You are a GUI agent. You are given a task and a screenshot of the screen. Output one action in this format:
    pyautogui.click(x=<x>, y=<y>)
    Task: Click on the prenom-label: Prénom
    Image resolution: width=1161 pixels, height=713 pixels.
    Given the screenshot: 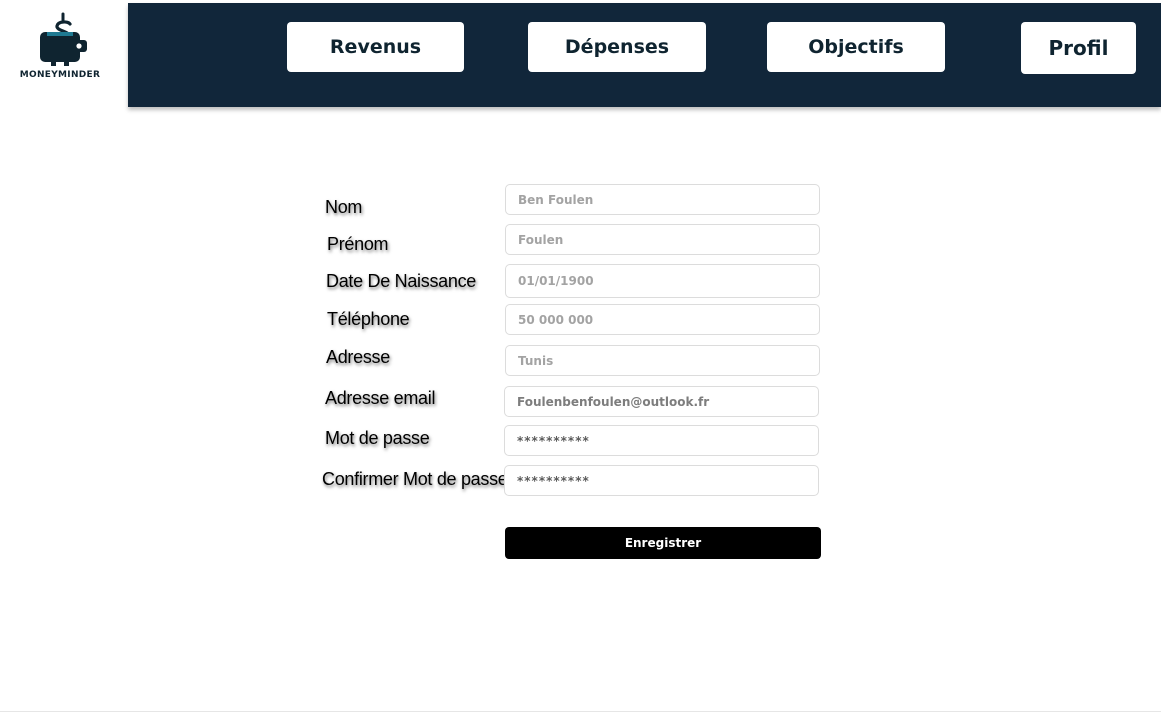 What is the action you would take?
    pyautogui.click(x=358, y=244)
    